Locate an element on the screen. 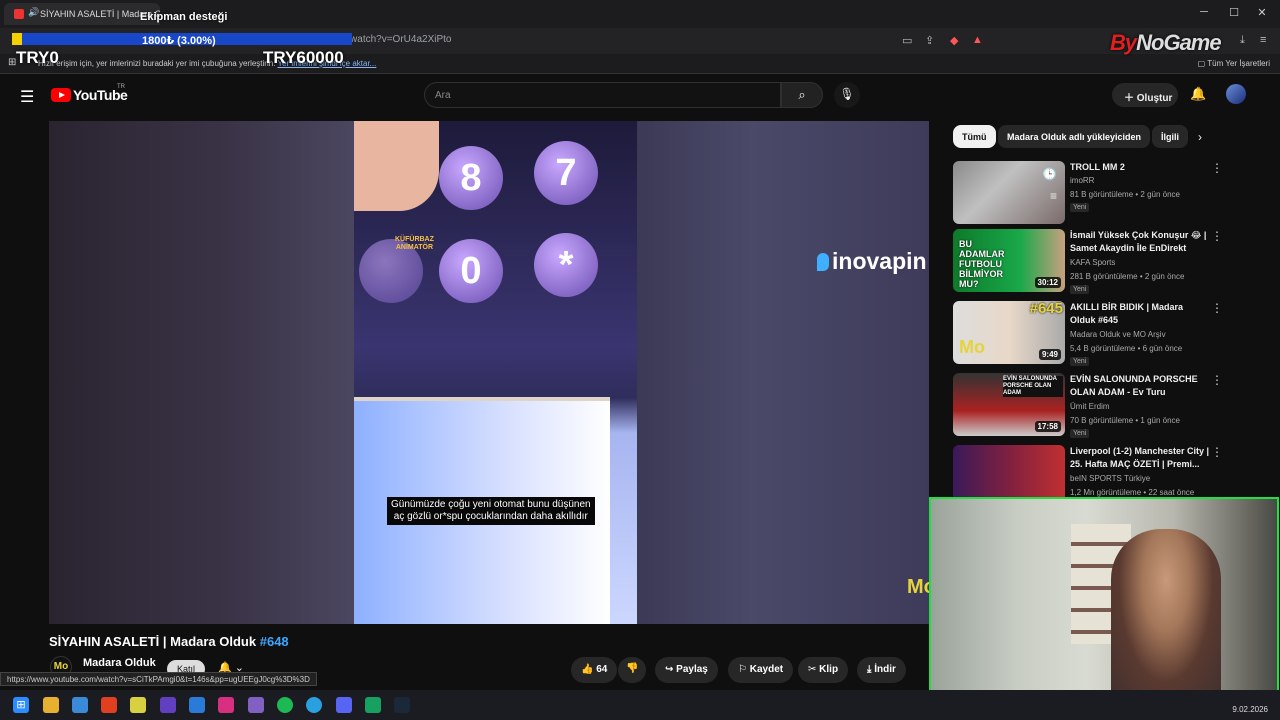 The width and height of the screenshot is (1280, 720). like-button: 👍 64 is located at coordinates (594, 670).